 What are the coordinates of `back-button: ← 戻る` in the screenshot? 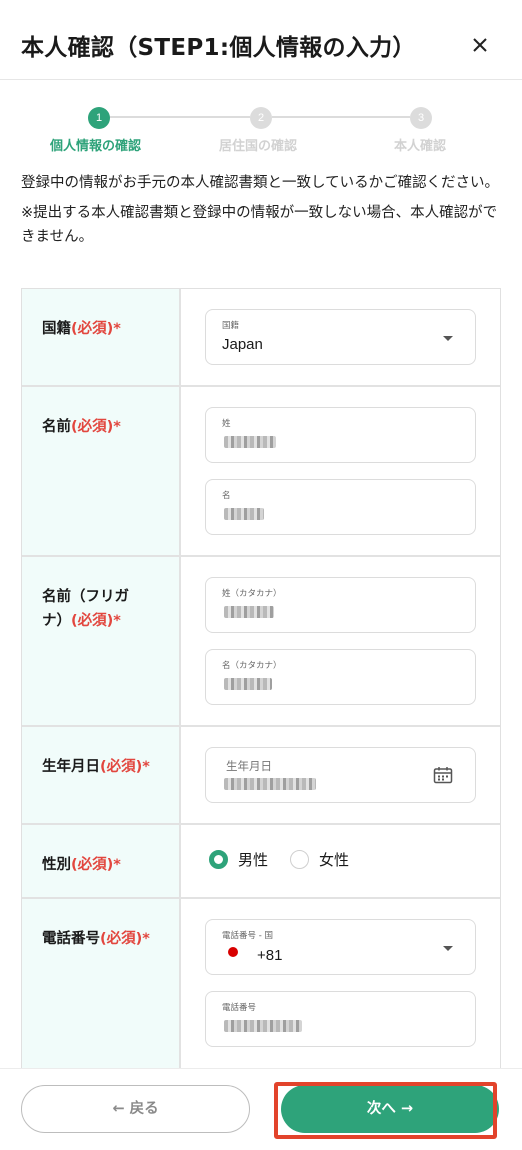 It's located at (135, 1109).